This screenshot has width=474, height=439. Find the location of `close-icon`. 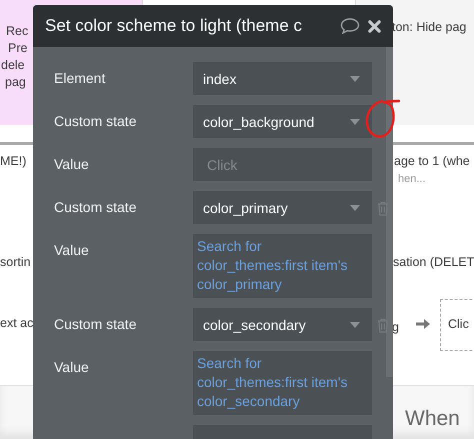

close-icon is located at coordinates (374, 26).